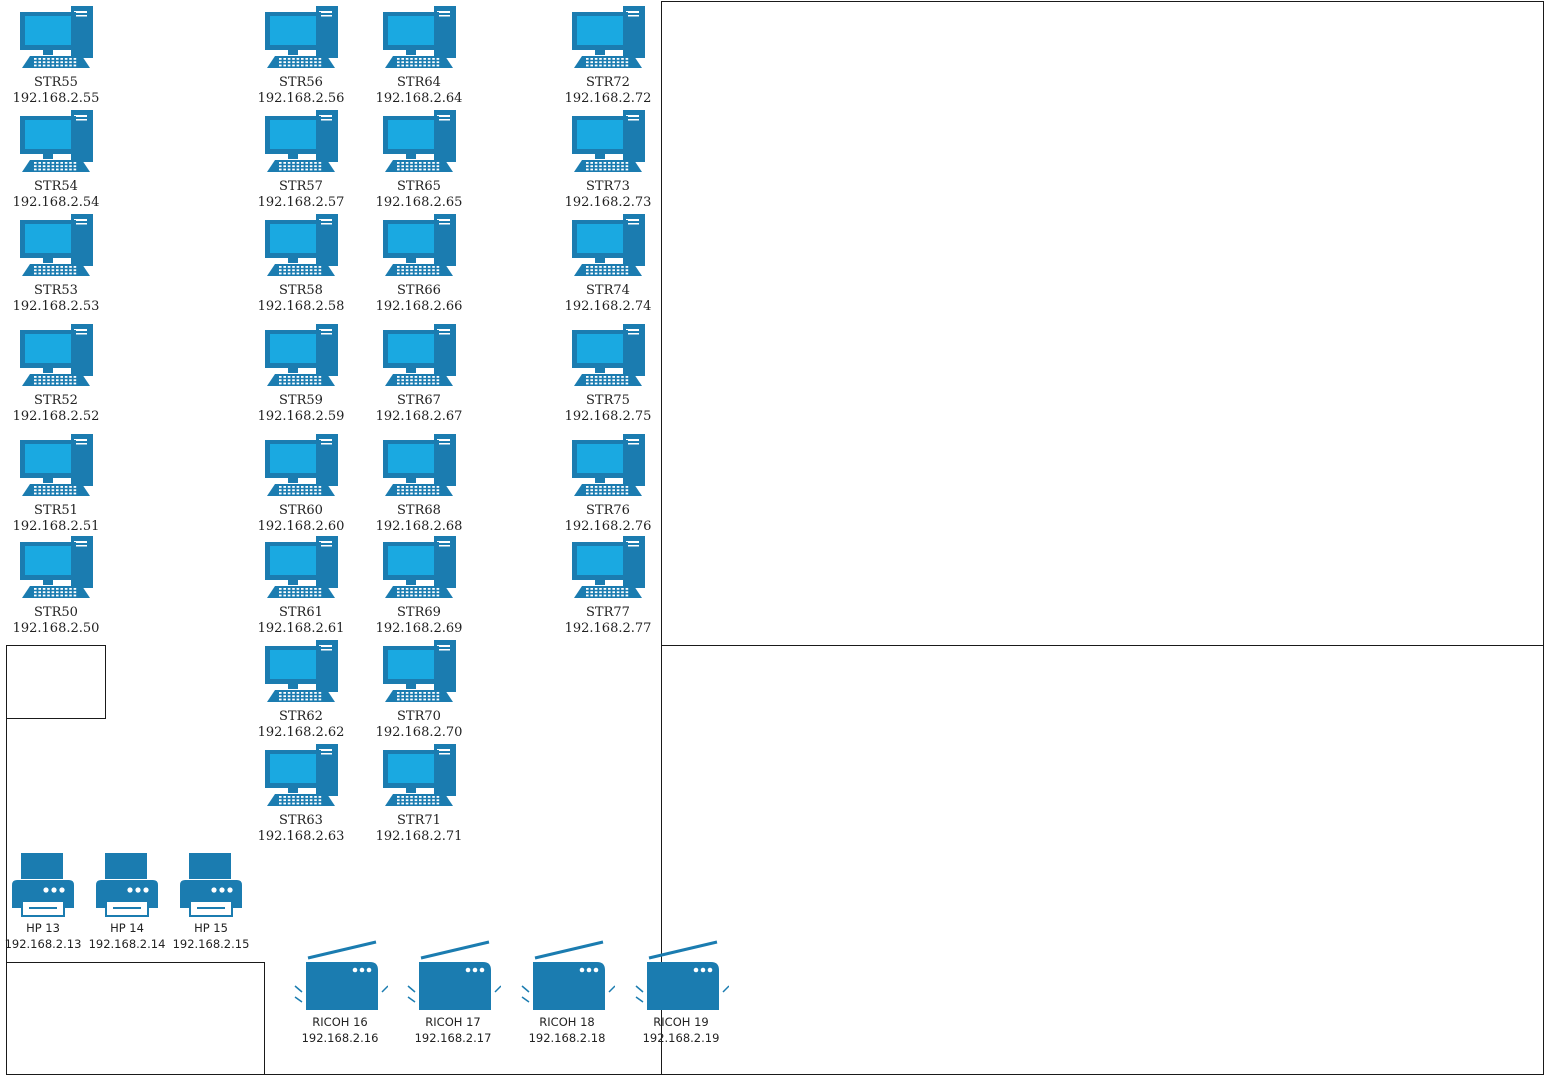 The height and width of the screenshot is (1076, 1545). I want to click on computer-node: STR58 192.168.2.58, so click(301, 264).